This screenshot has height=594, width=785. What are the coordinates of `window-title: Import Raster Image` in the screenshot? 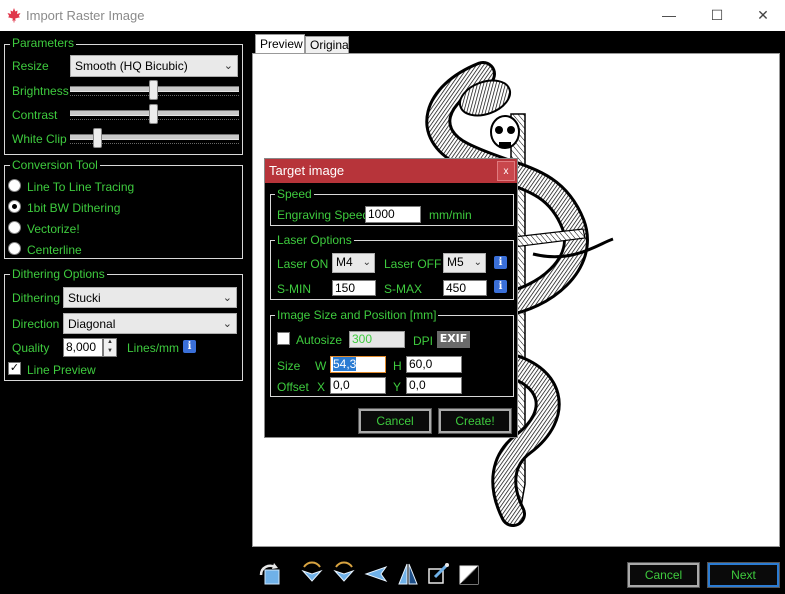 It's located at (85, 15).